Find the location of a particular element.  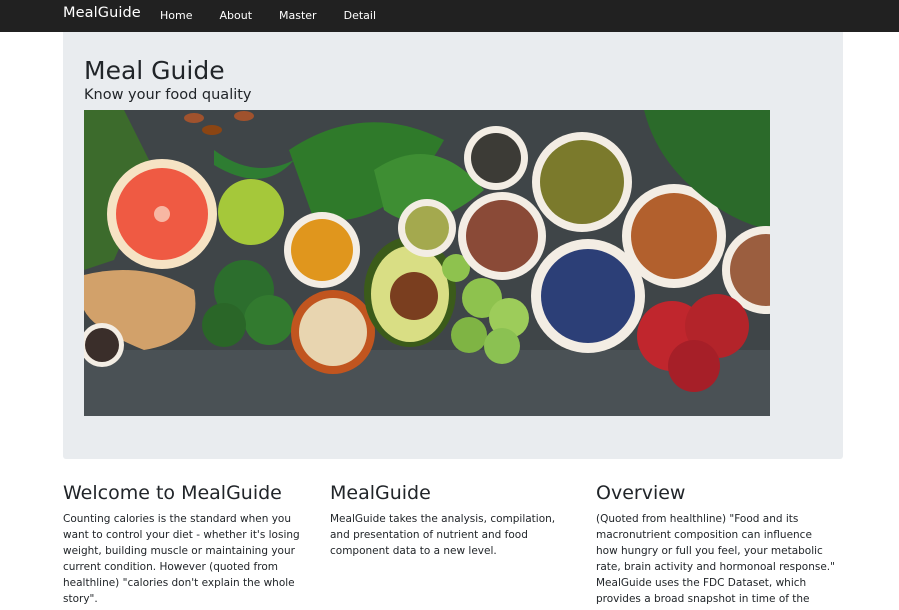

overview-heading: Overview is located at coordinates (641, 493).